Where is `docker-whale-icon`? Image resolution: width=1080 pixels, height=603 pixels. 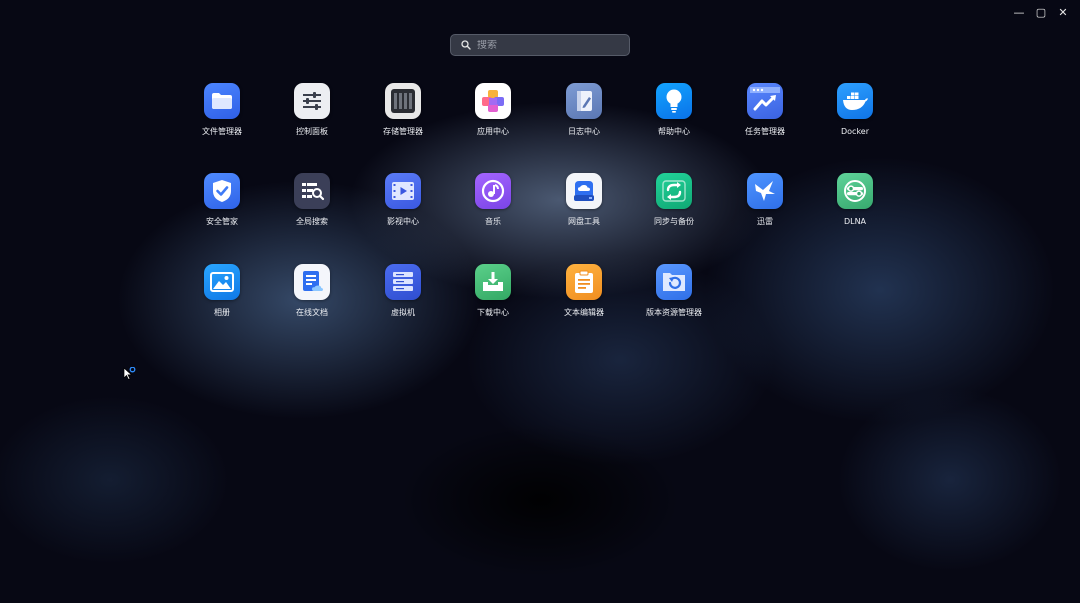
docker-whale-icon is located at coordinates (855, 101).